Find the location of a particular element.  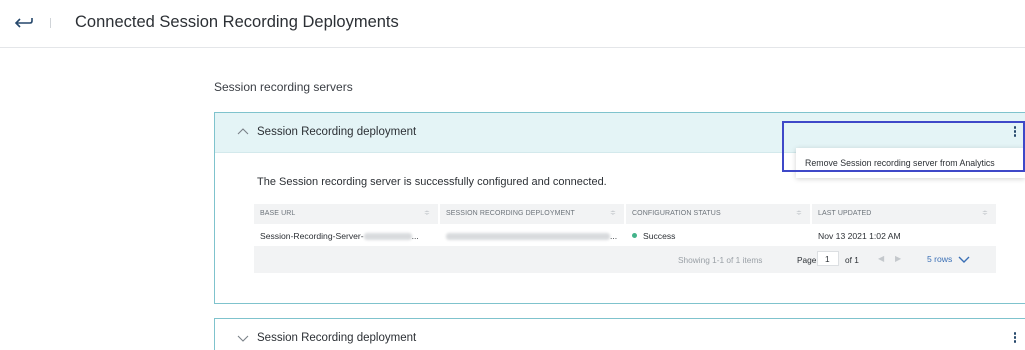

header-divider is located at coordinates (50, 23).